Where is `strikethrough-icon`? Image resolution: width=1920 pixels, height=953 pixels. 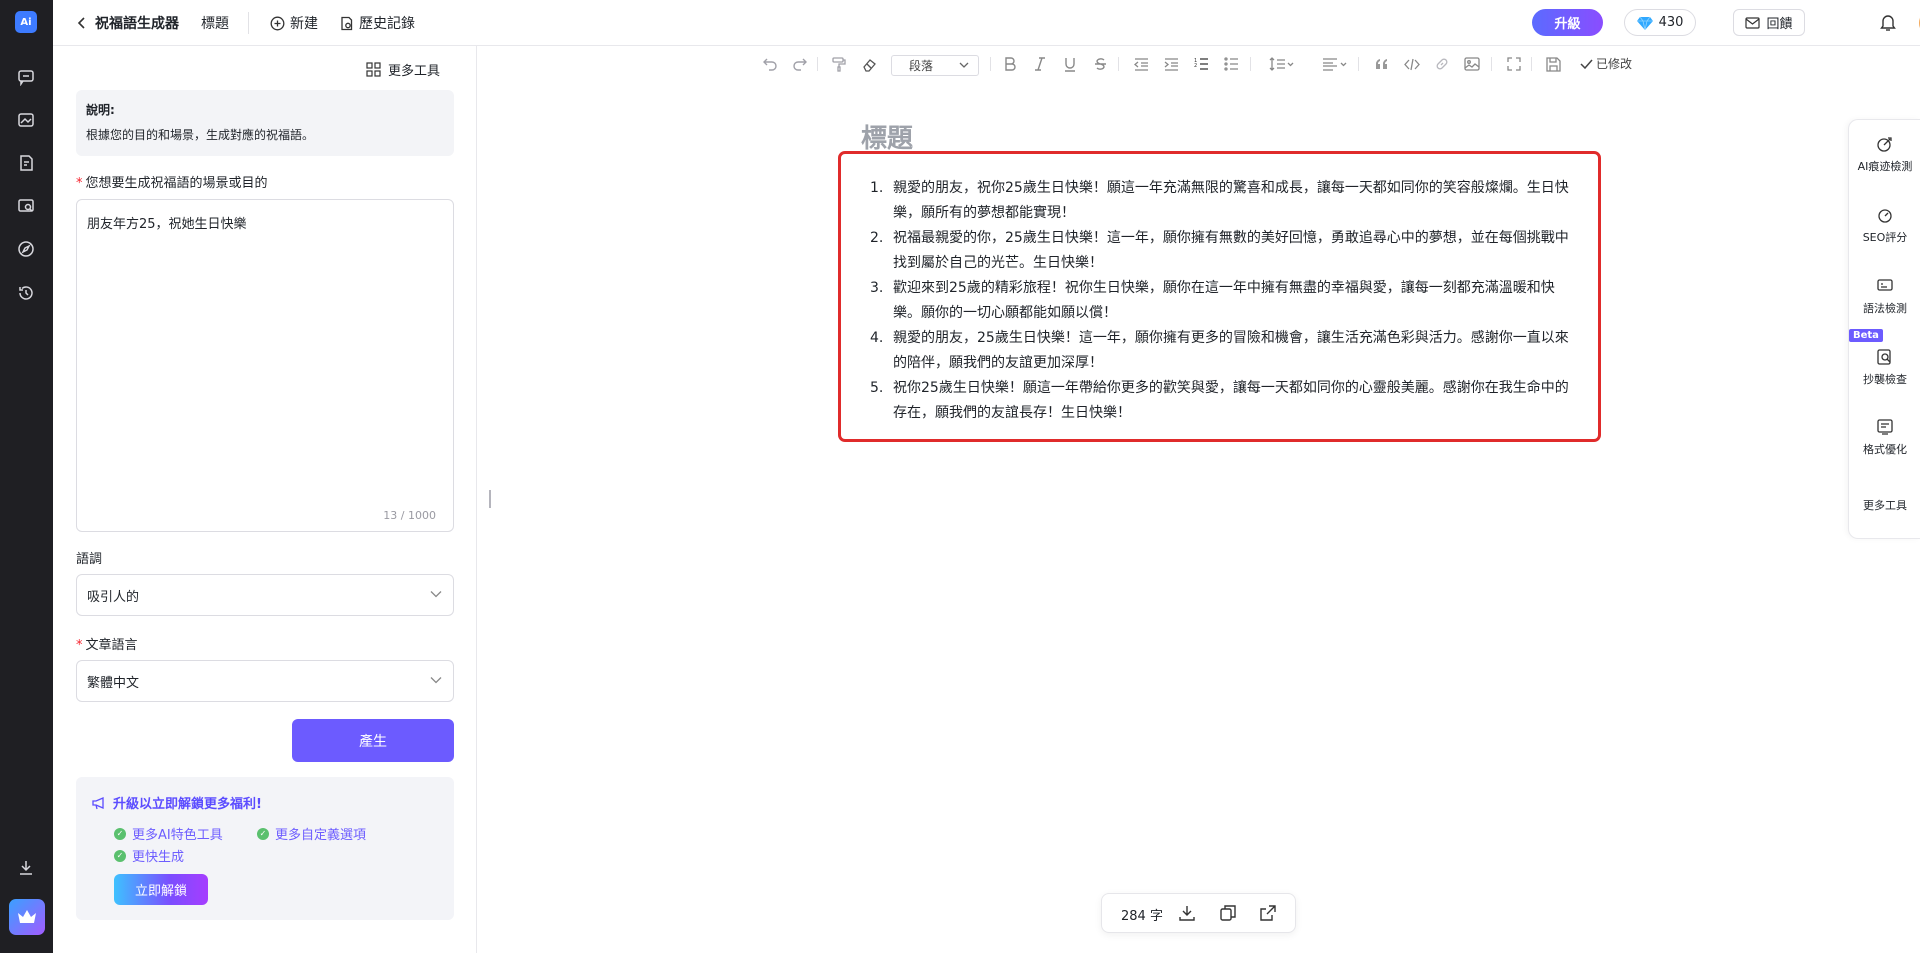 strikethrough-icon is located at coordinates (1100, 64).